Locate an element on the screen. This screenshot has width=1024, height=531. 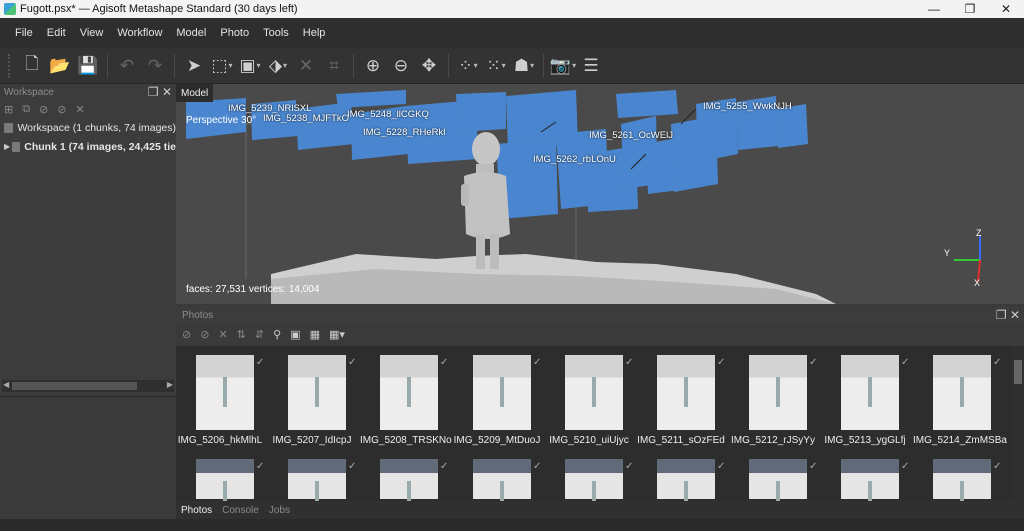
reset-view-icon: ✥ is located at coordinates (429, 66).